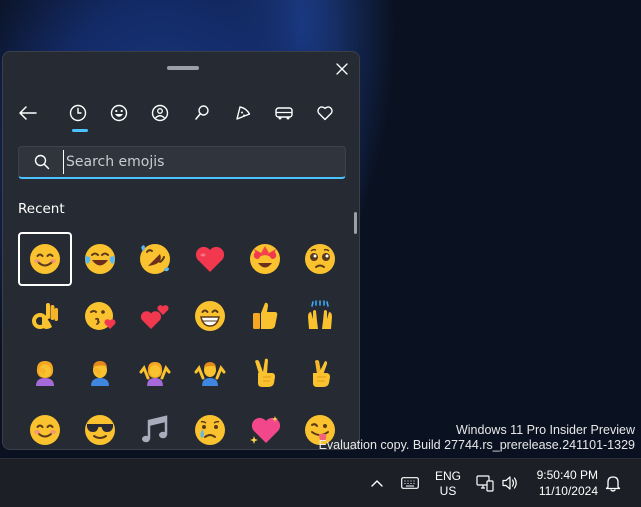 The width and height of the screenshot is (641, 507). What do you see at coordinates (41, 209) in the screenshot?
I see `section-title: Recent` at bounding box center [41, 209].